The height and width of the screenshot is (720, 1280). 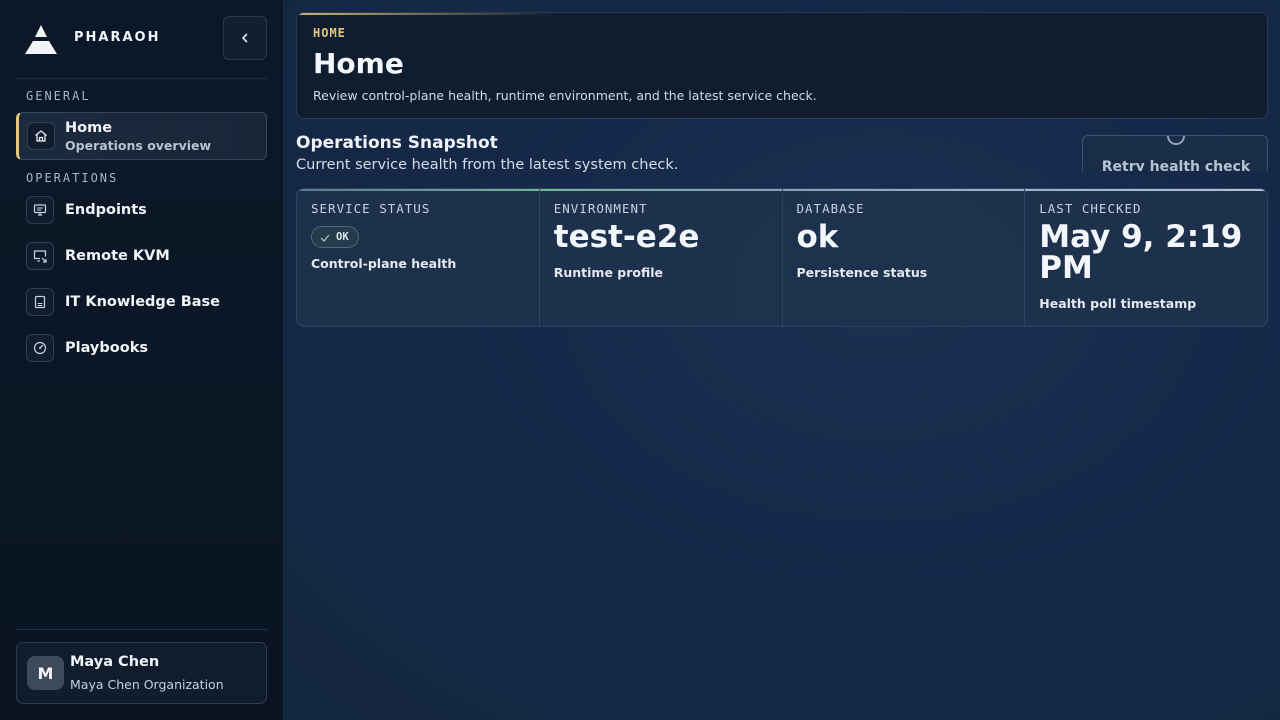 What do you see at coordinates (626, 237) in the screenshot?
I see `stat-value: test-e2e` at bounding box center [626, 237].